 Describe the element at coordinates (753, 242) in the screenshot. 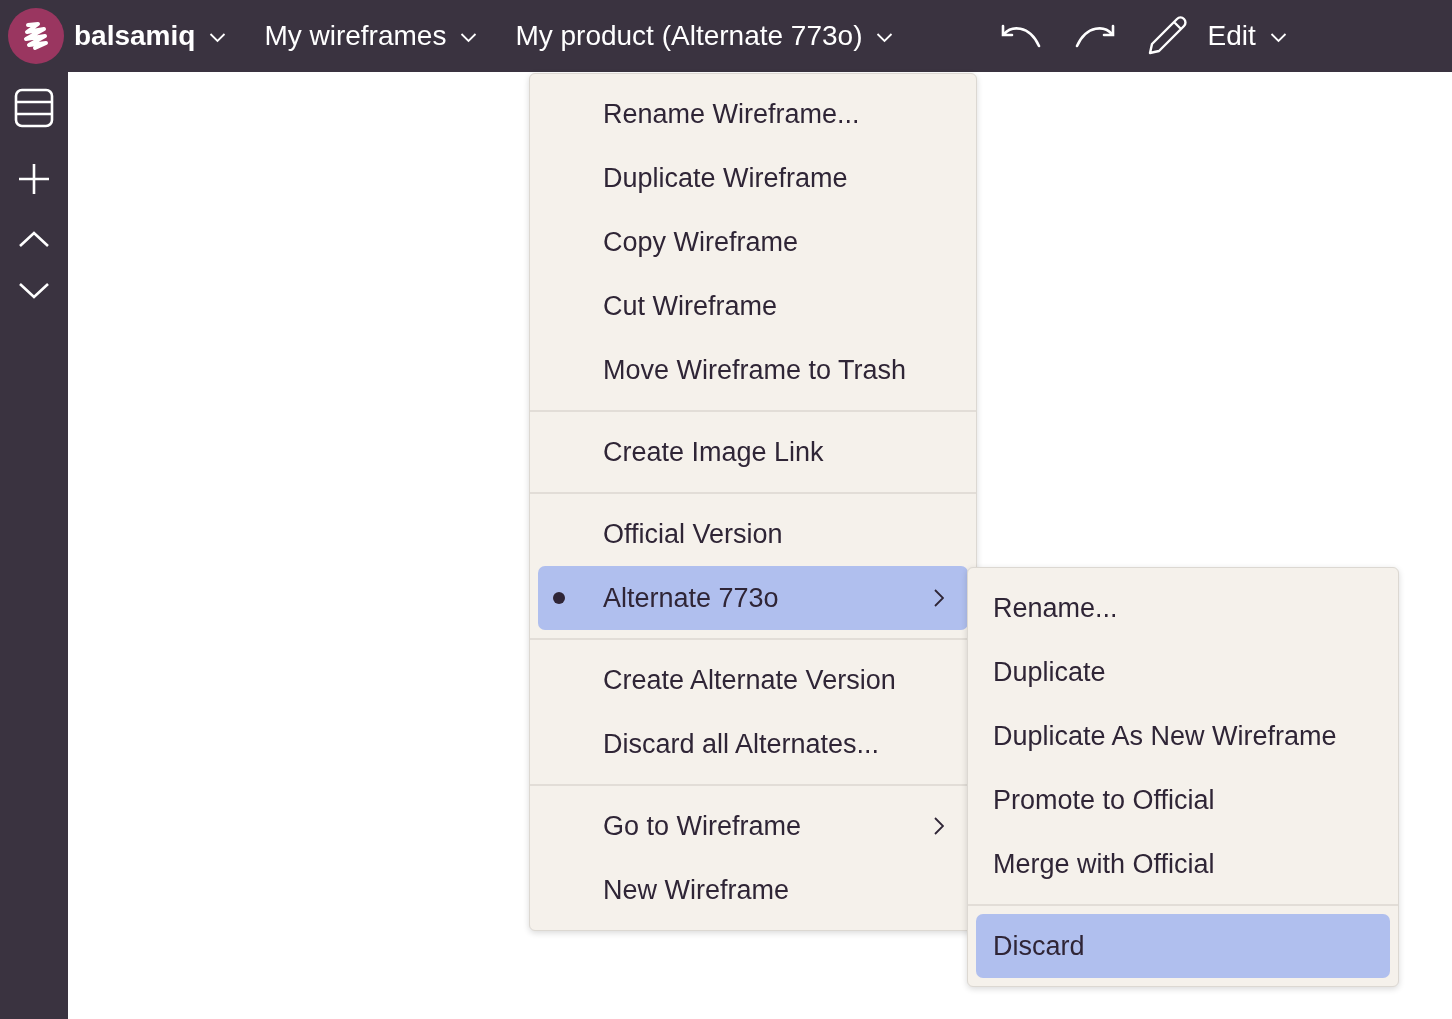

I see `menu-item: Copy Wireframe` at that location.